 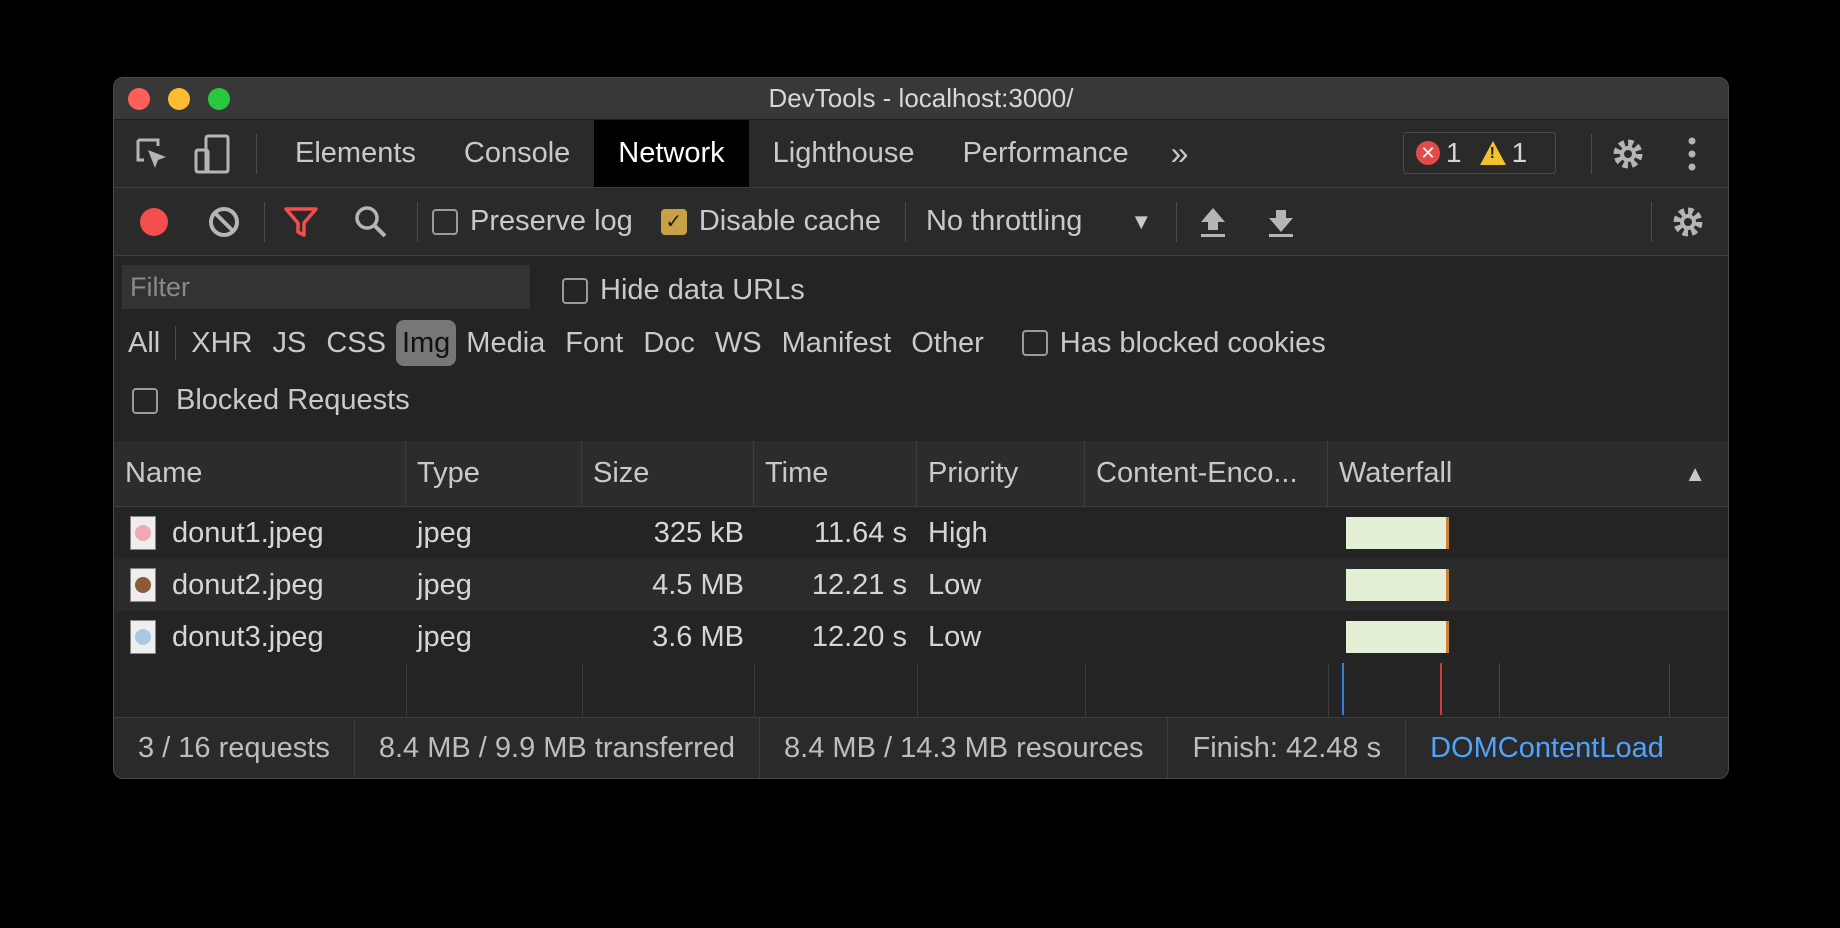 I want to click on window-title: DevTools - localhost:3000/, so click(x=921, y=98).